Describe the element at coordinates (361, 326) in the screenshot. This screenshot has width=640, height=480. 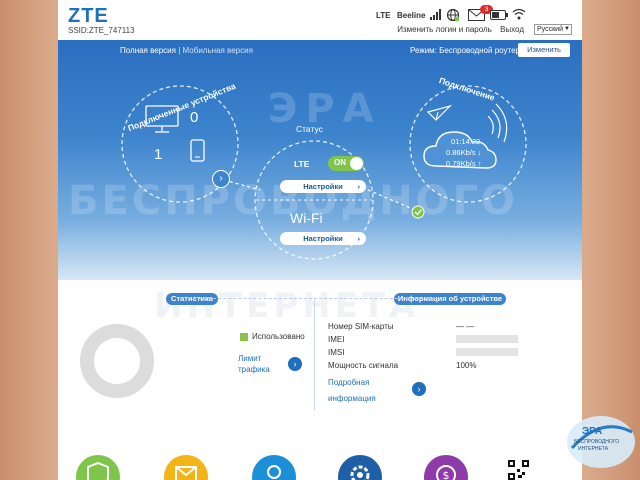
I see `info-label-sim: Номер SIM-карты` at that location.